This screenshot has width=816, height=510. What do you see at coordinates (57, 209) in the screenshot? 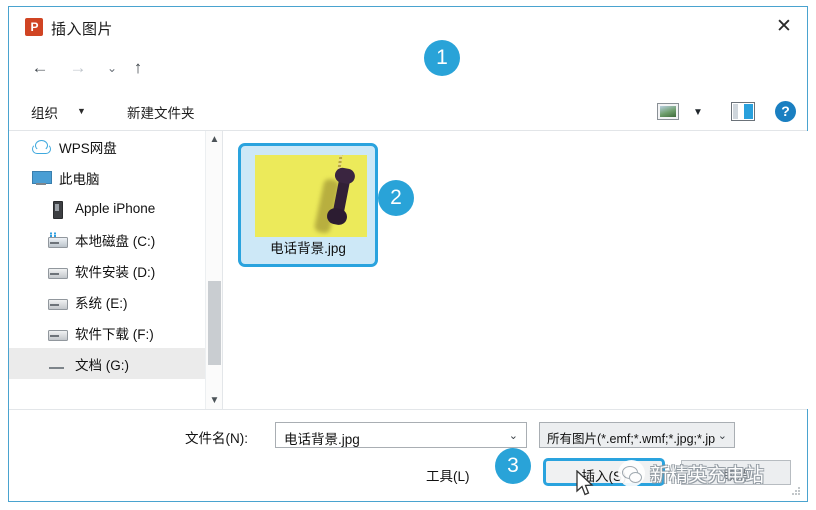
I see `phone-icon` at bounding box center [57, 209].